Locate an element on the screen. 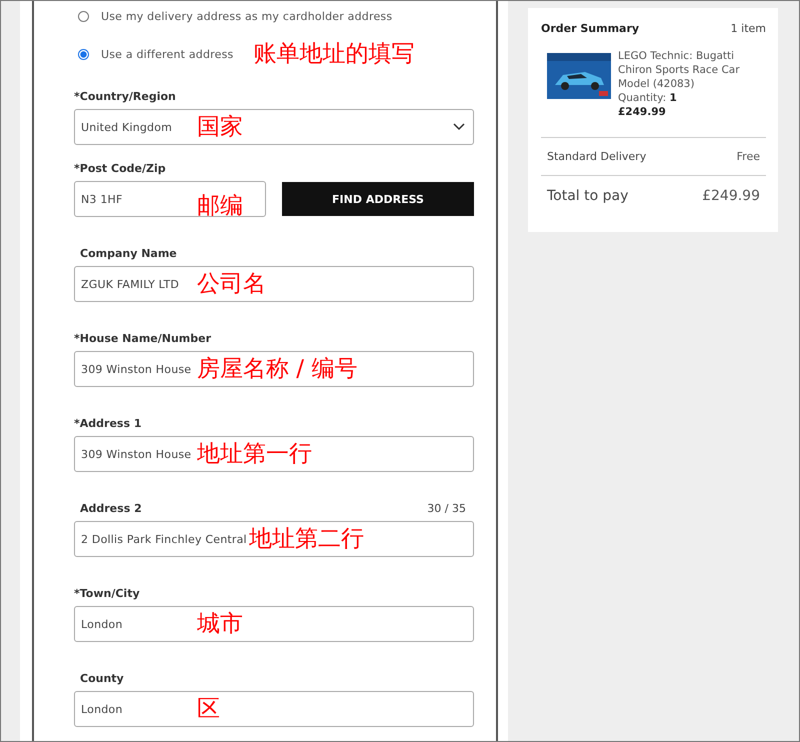 The width and height of the screenshot is (800, 742). total-label: Total to pay is located at coordinates (587, 196).